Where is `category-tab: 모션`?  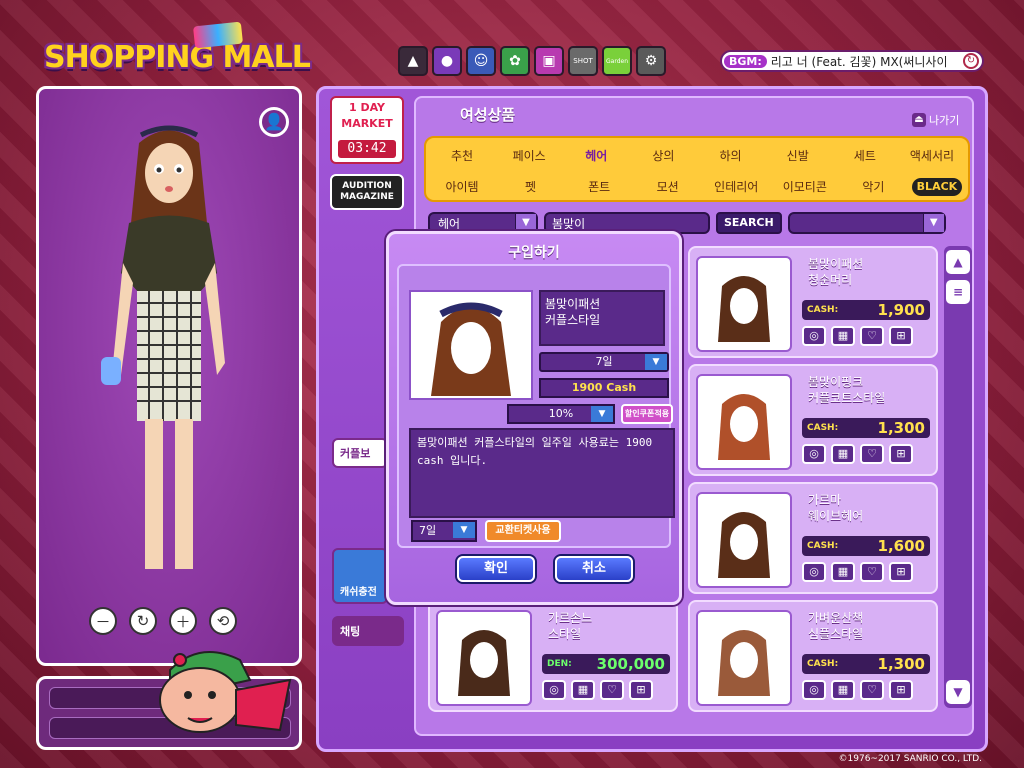
category-tab: 모션 is located at coordinates (668, 187).